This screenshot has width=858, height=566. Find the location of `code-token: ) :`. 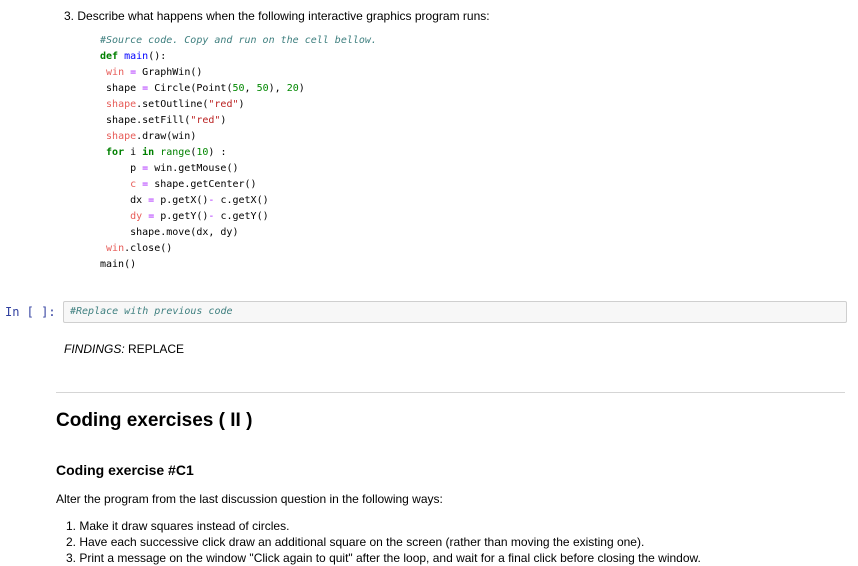

code-token: ) : is located at coordinates (217, 152).